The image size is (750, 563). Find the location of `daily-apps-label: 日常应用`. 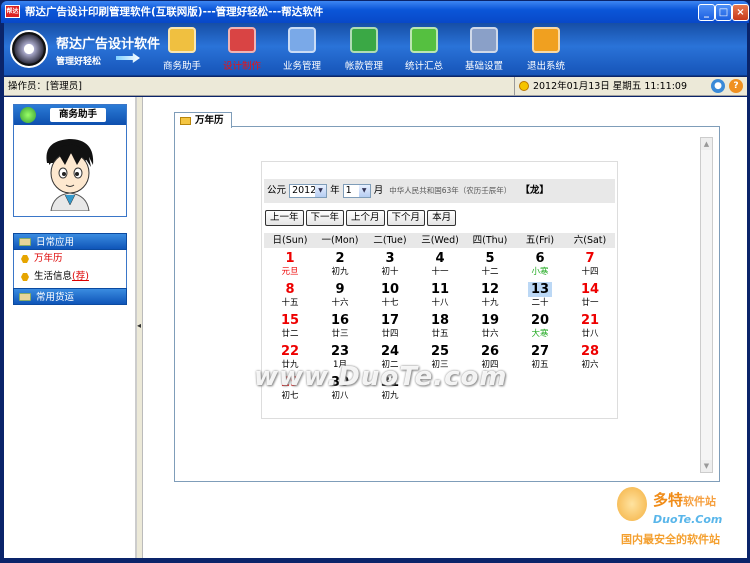

daily-apps-label: 日常应用 is located at coordinates (55, 242).